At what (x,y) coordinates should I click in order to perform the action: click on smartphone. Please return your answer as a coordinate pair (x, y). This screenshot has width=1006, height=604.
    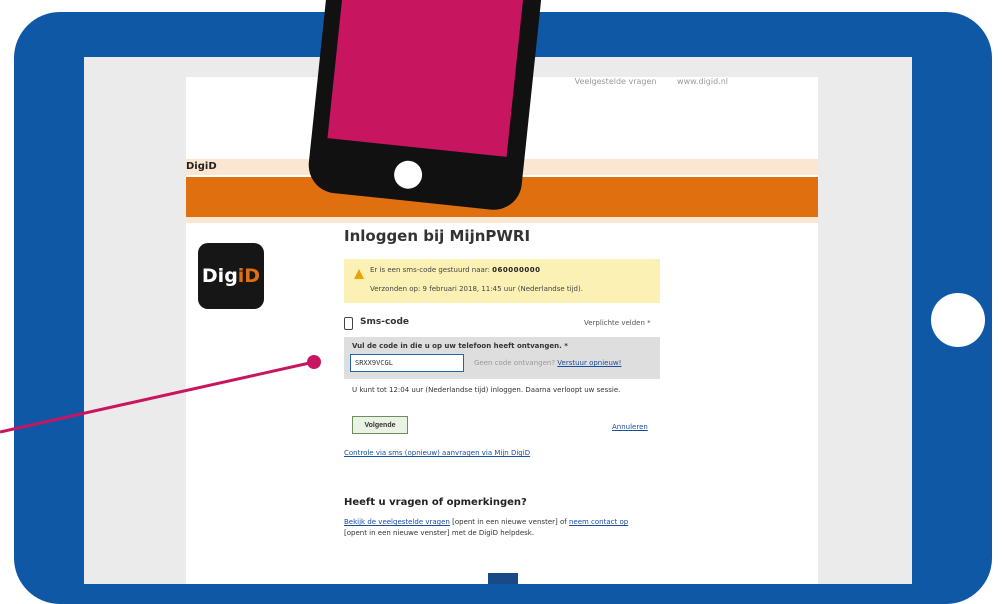
    Looking at the image, I should click on (425, 106).